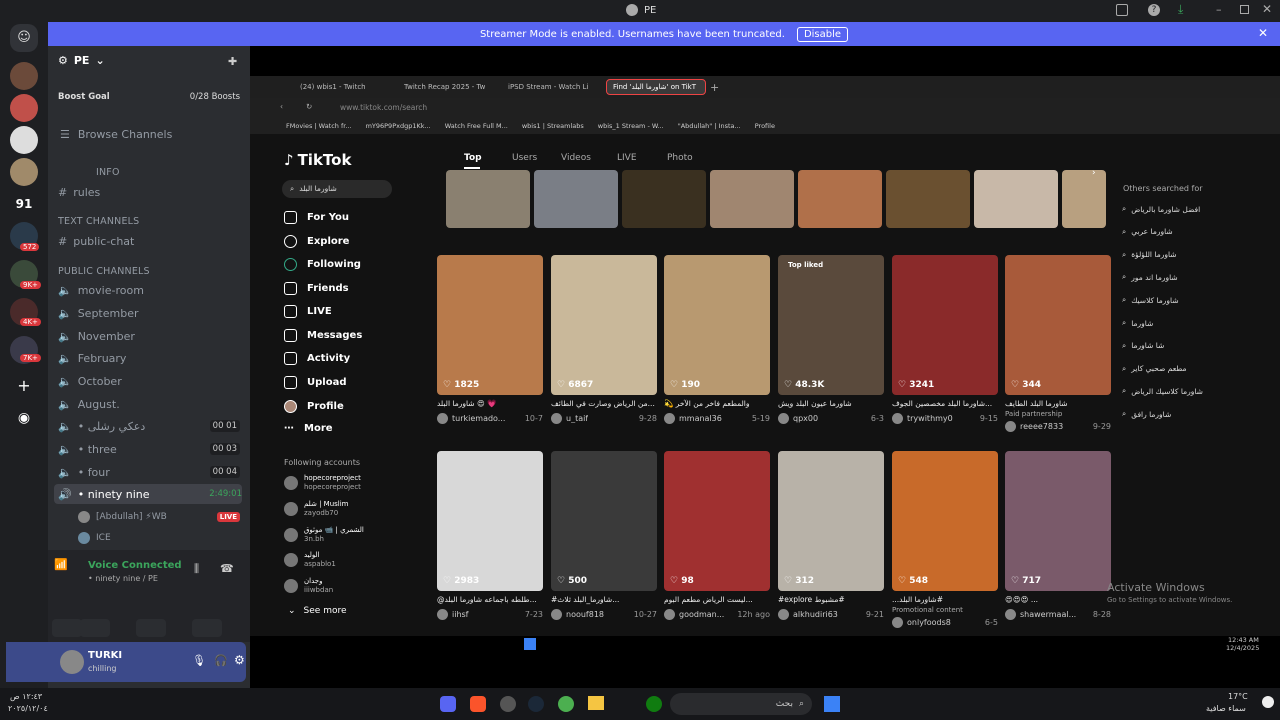 This screenshot has height=720, width=1280. Describe the element at coordinates (81, 60) in the screenshot. I see `server-header: ⚙ PE ⌄` at that location.